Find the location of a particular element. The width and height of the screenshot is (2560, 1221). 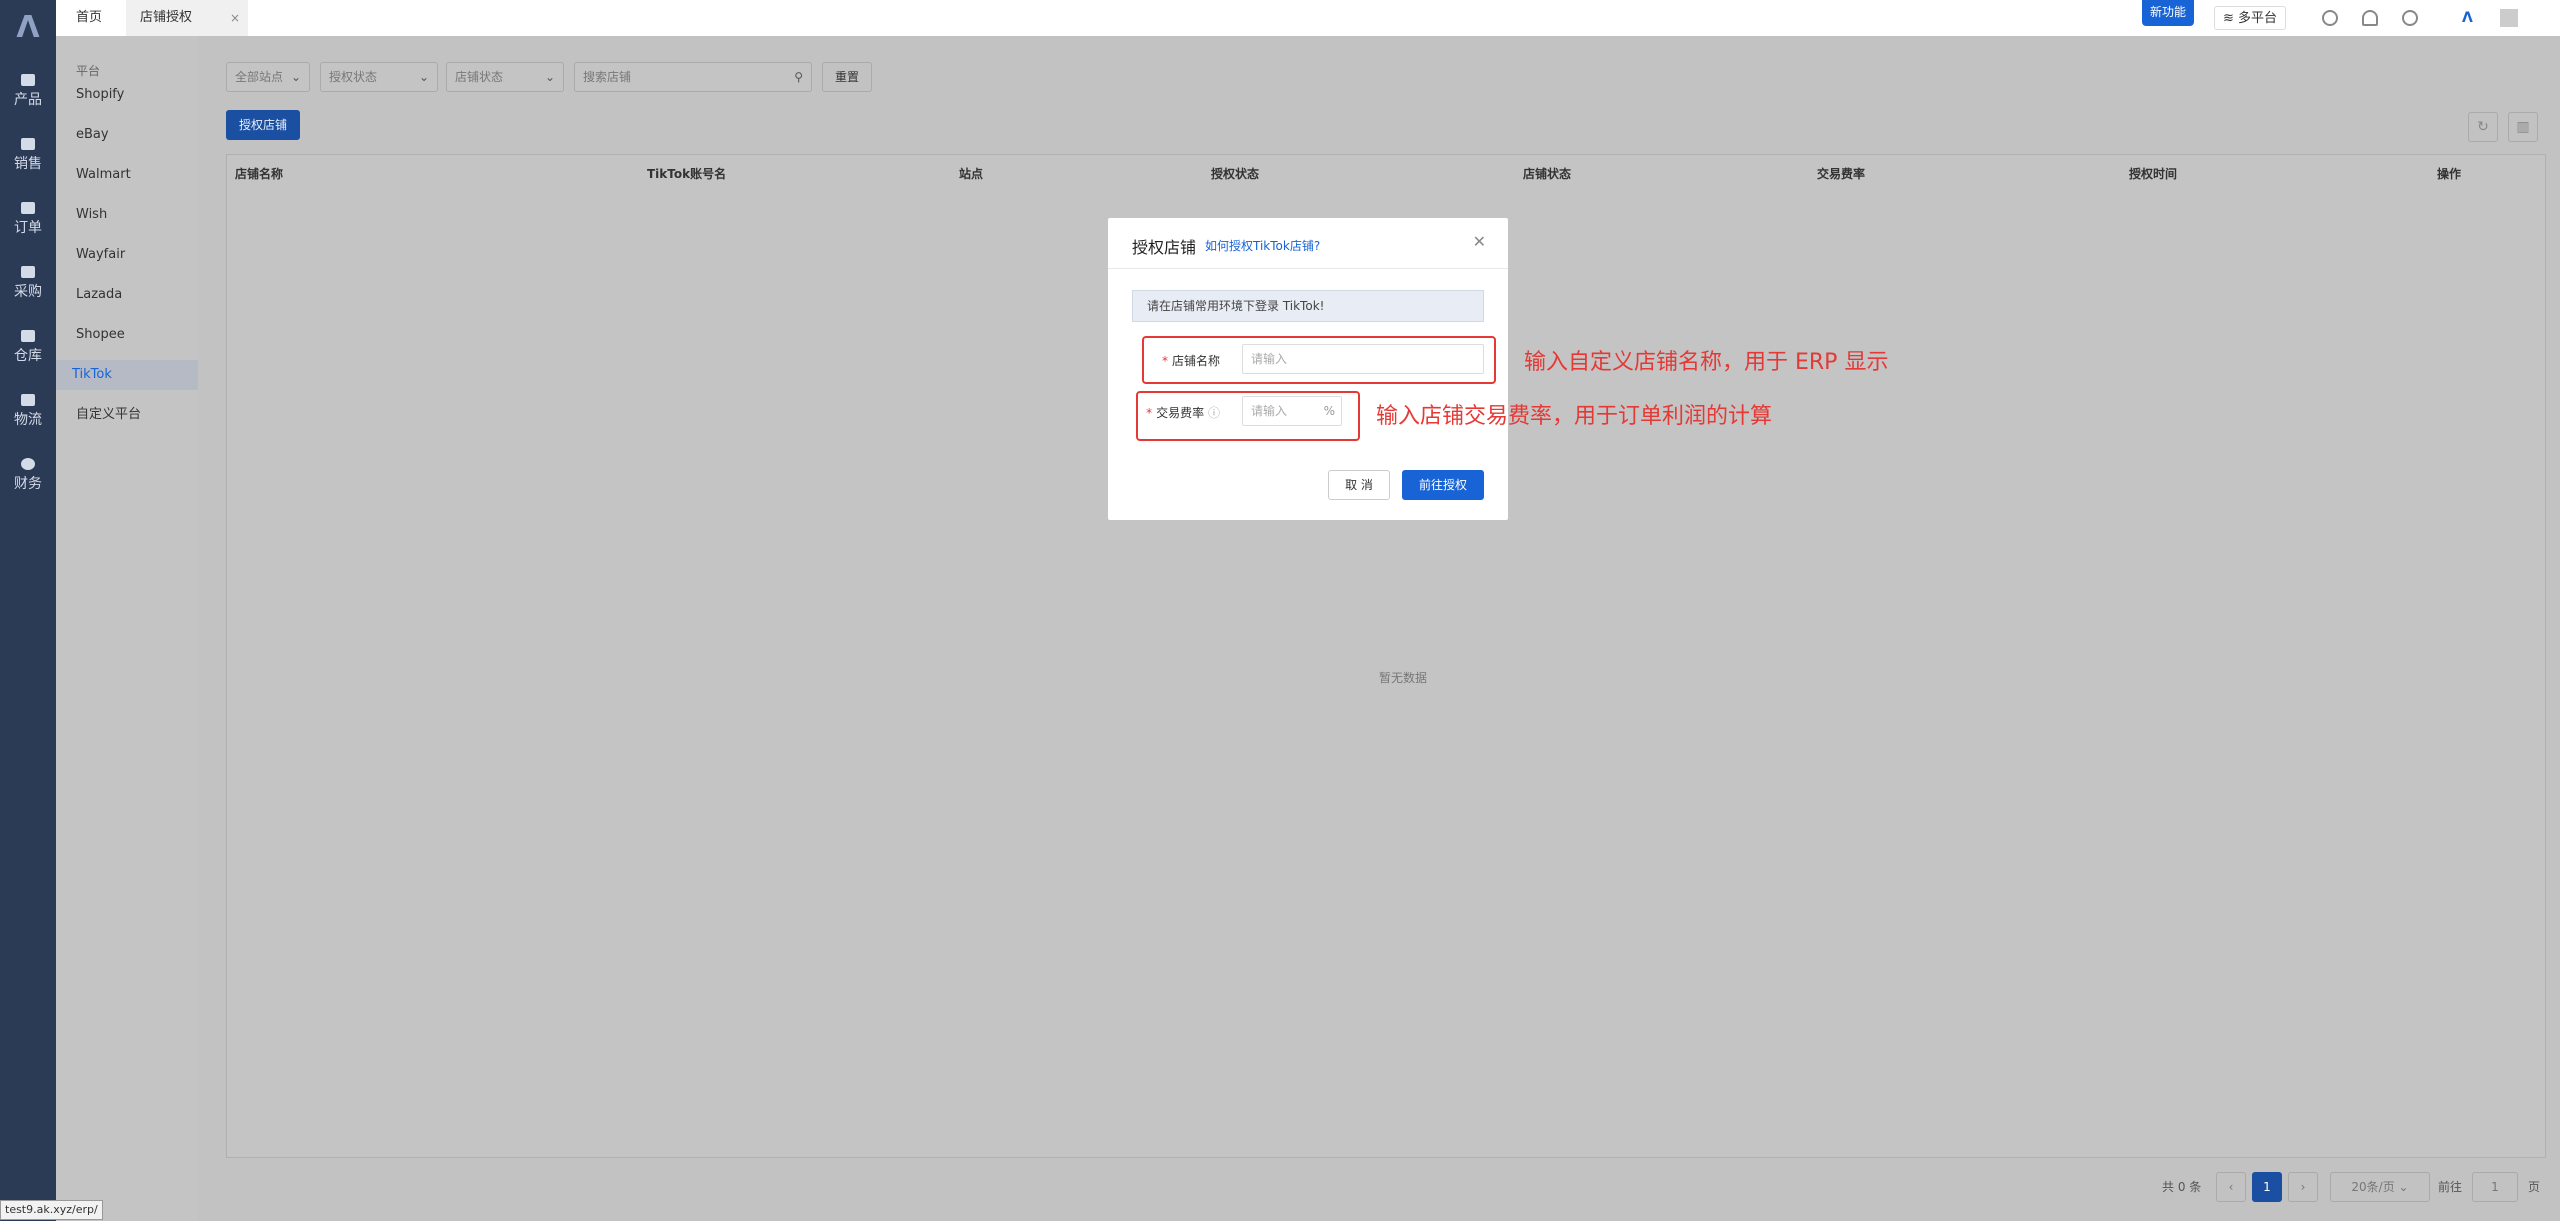

subnav-item-ebay: eBay is located at coordinates (127, 135).